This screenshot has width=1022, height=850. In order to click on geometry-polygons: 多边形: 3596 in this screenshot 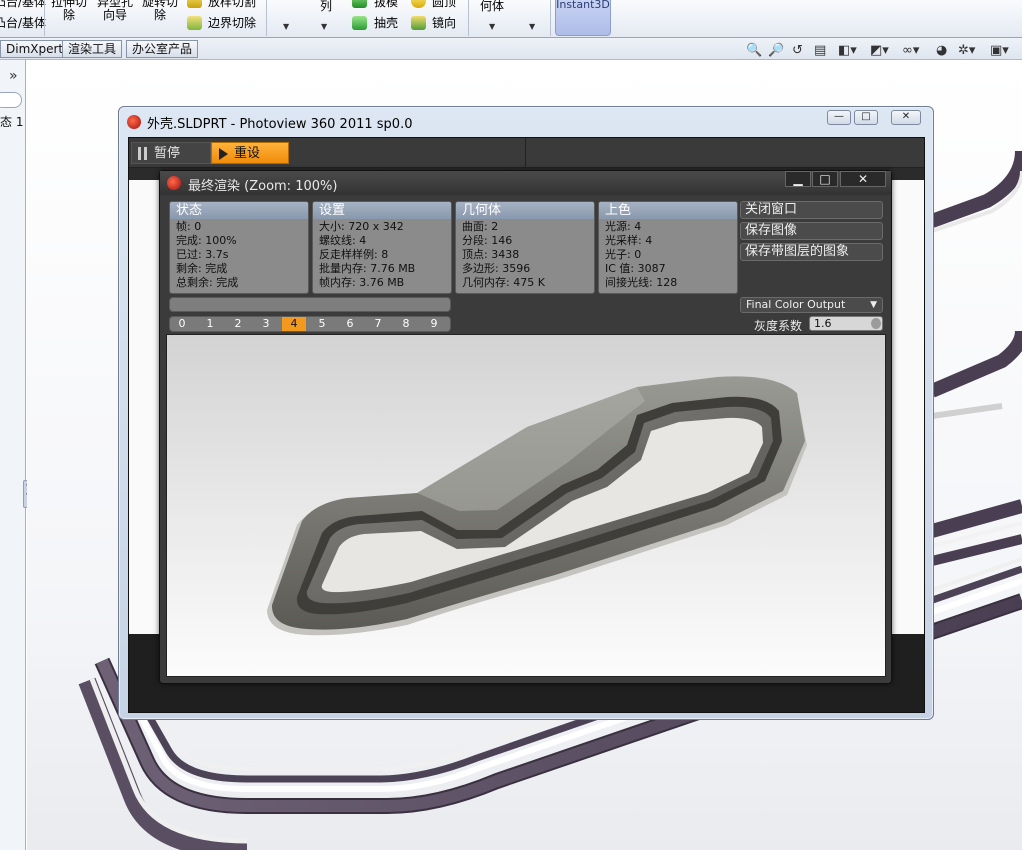, I will do `click(496, 268)`.